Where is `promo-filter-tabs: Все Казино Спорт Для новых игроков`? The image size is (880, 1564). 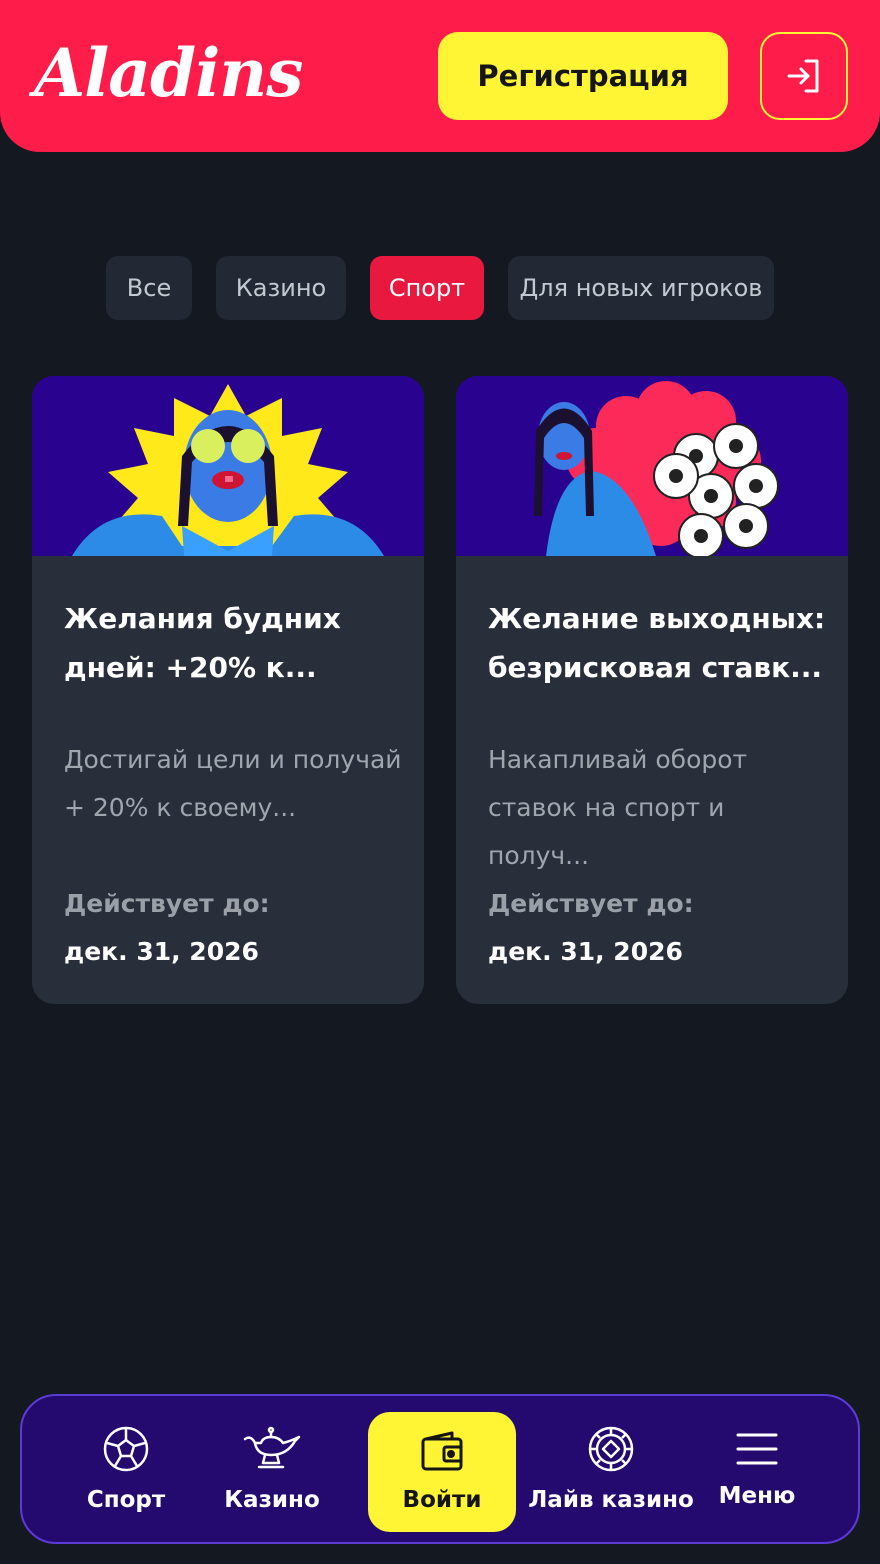 promo-filter-tabs: Все Казино Спорт Для новых игроков is located at coordinates (440, 288).